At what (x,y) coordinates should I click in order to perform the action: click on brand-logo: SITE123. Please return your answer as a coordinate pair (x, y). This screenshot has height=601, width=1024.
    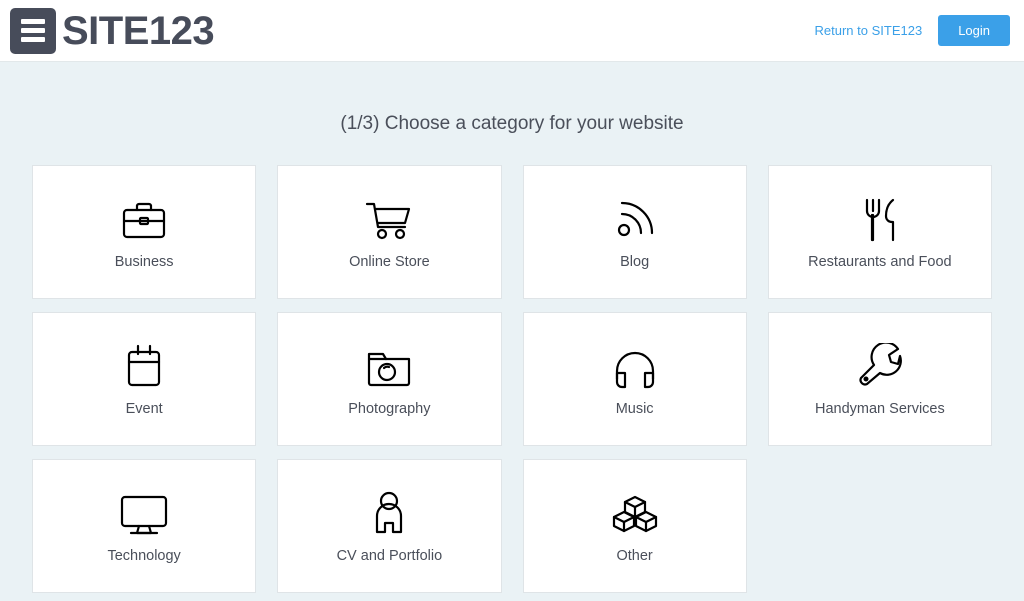
    Looking at the image, I should click on (112, 30).